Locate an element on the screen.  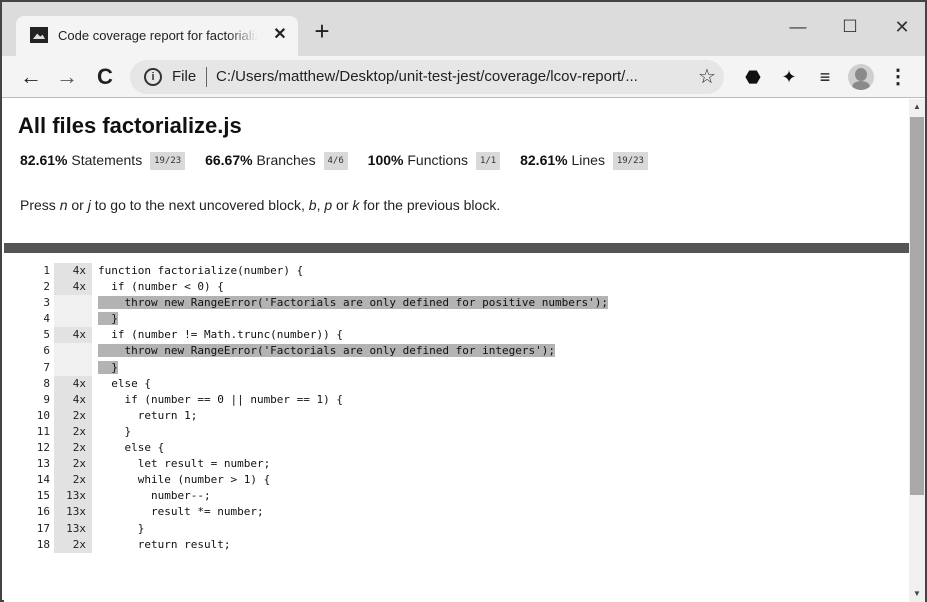
vertical-scrollbar: ▲ ▼ is located at coordinates (917, 350).